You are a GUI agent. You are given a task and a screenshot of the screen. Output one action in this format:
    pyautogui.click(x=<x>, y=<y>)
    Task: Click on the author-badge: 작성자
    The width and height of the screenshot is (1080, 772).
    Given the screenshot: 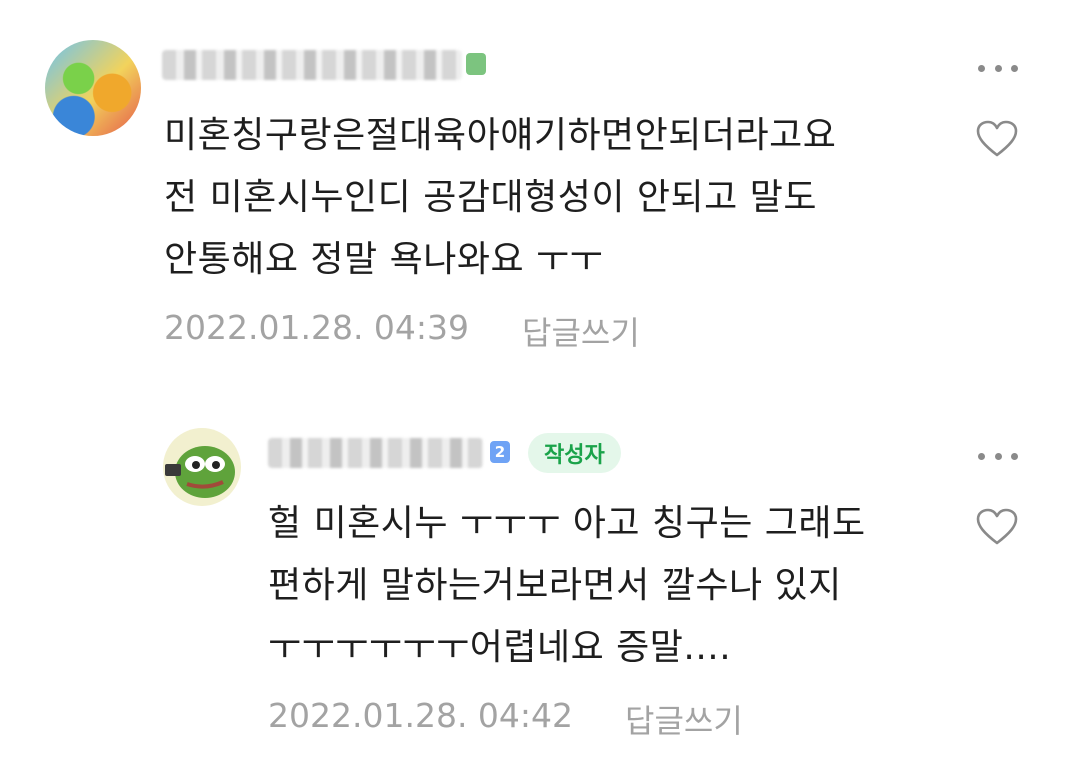 What is the action you would take?
    pyautogui.click(x=574, y=453)
    